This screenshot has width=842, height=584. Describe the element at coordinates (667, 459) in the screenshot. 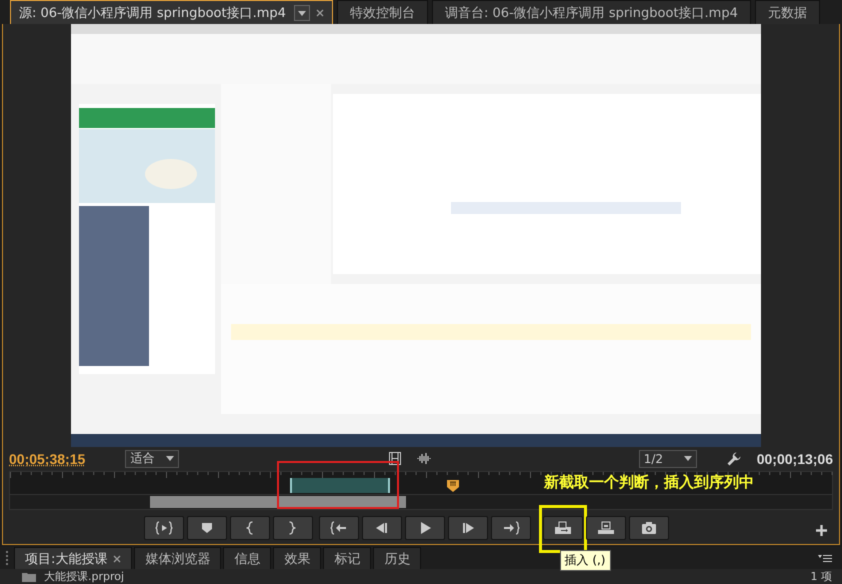

I see `resolution-dropdown: 1/2` at that location.